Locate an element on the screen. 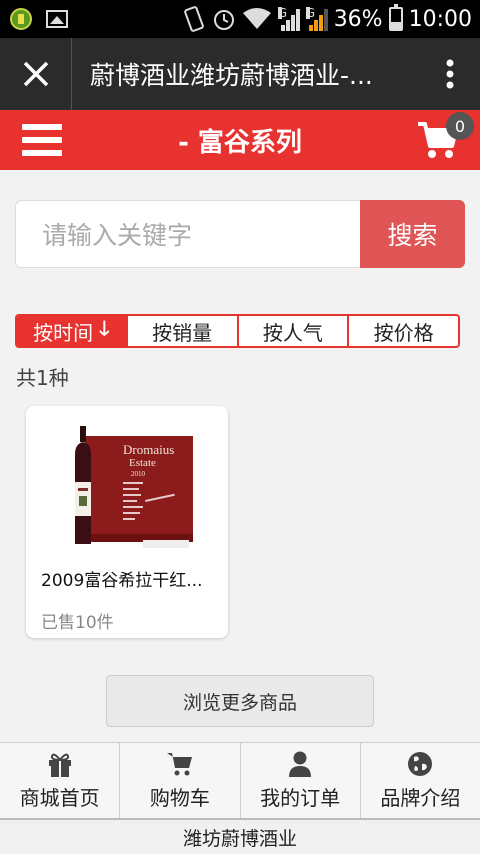  gift-icon is located at coordinates (59, 765).